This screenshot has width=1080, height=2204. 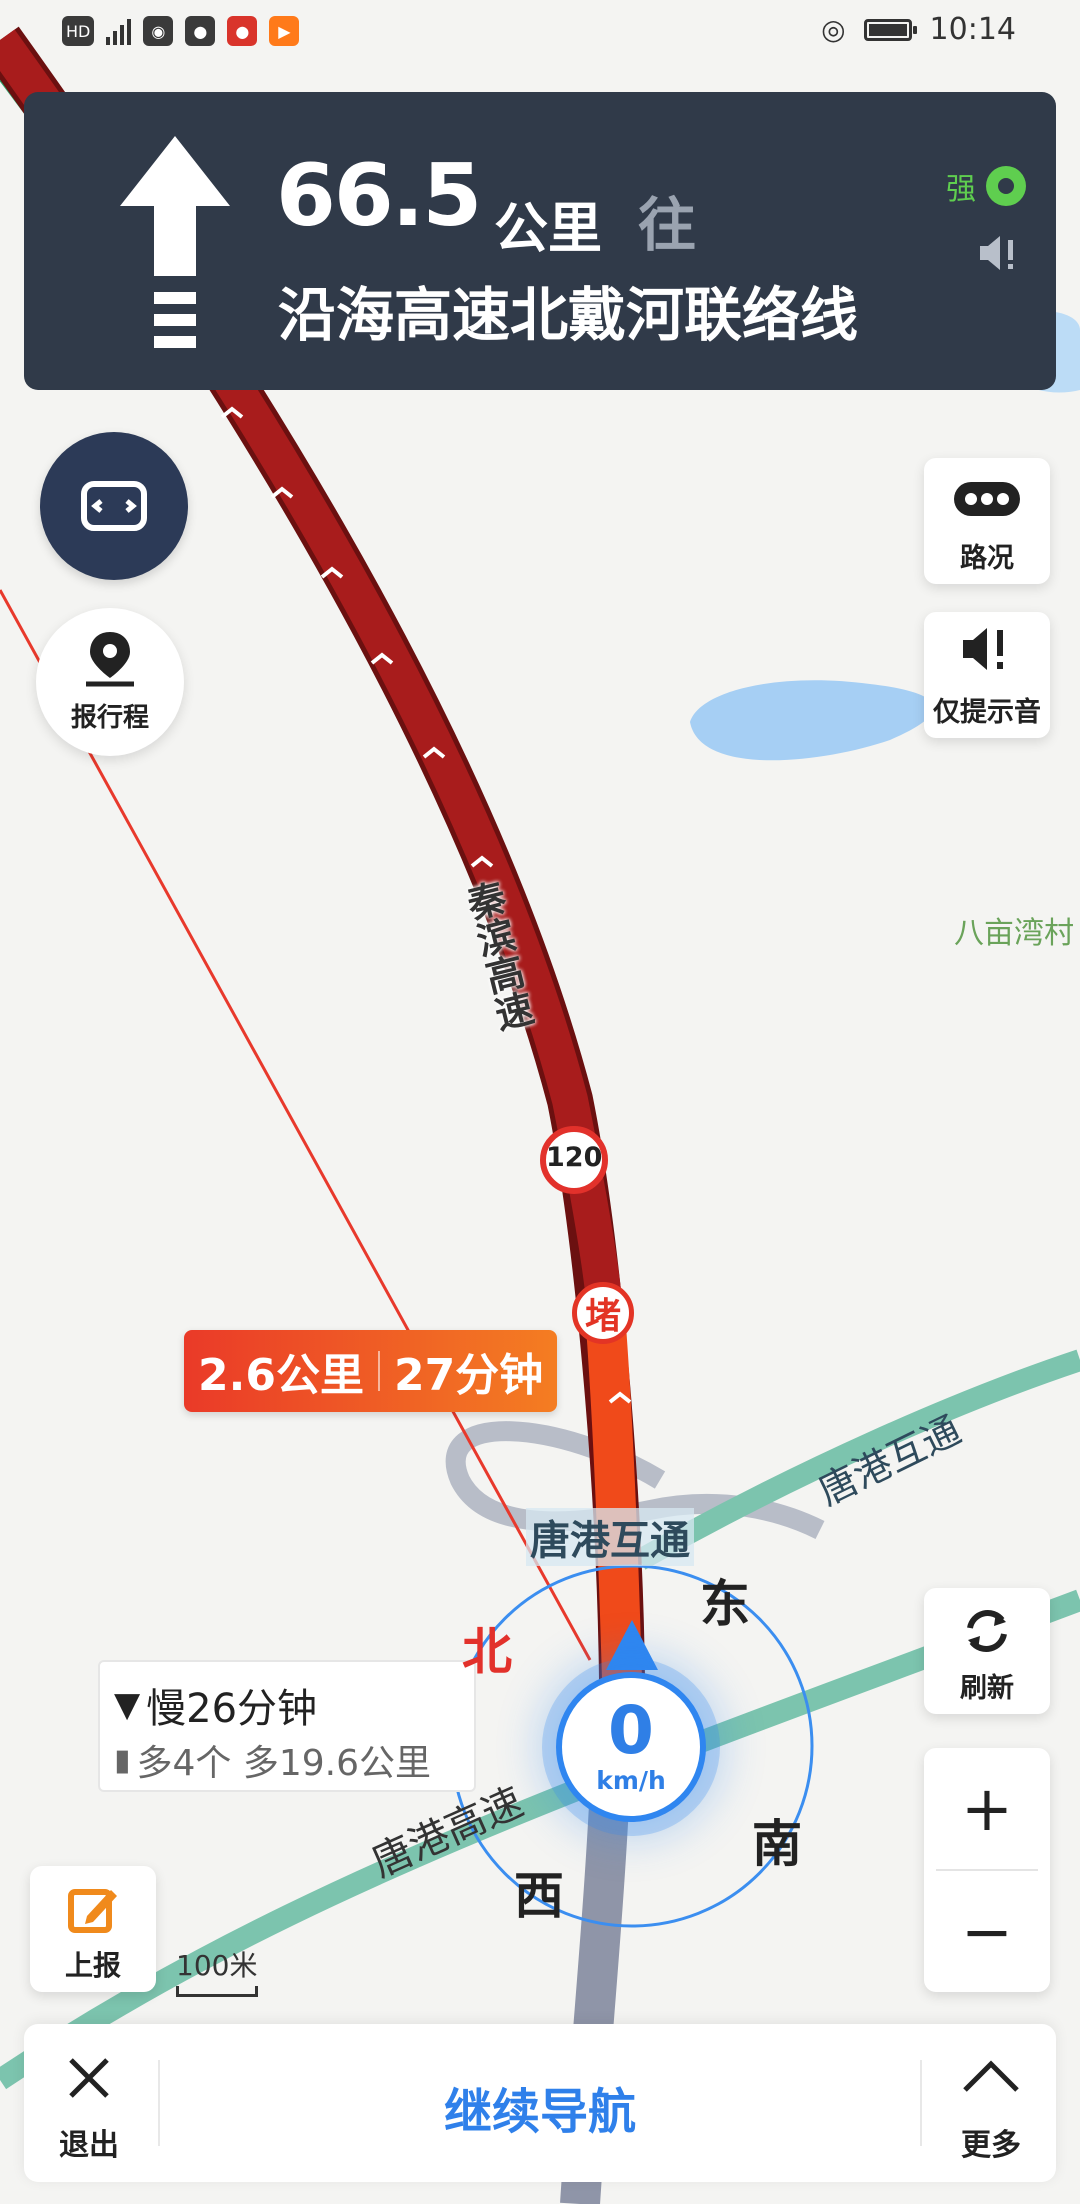 I want to click on hd-icon: HD, so click(x=78, y=31).